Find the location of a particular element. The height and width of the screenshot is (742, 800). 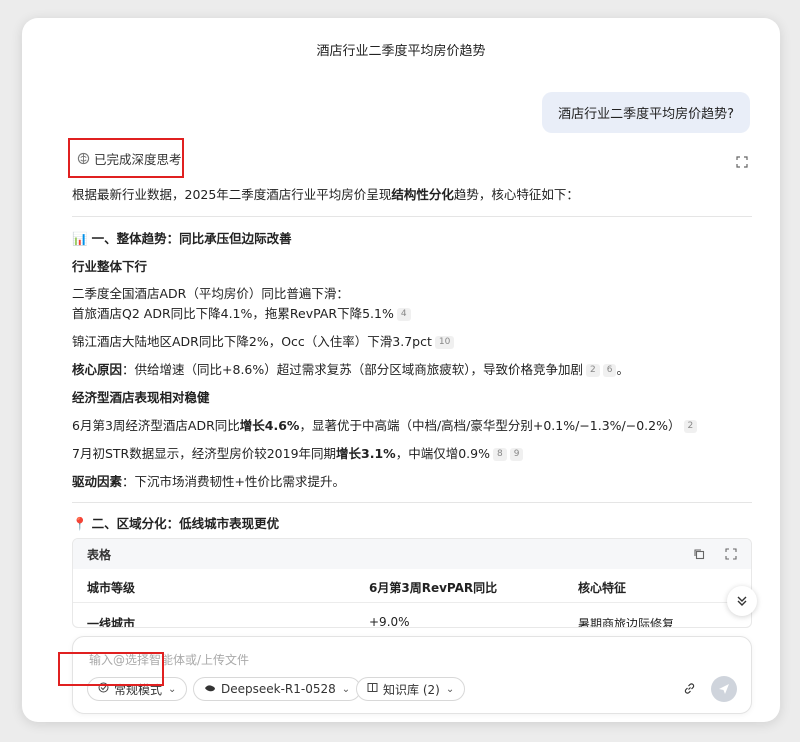

scroll-to-bottom-button is located at coordinates (742, 601).